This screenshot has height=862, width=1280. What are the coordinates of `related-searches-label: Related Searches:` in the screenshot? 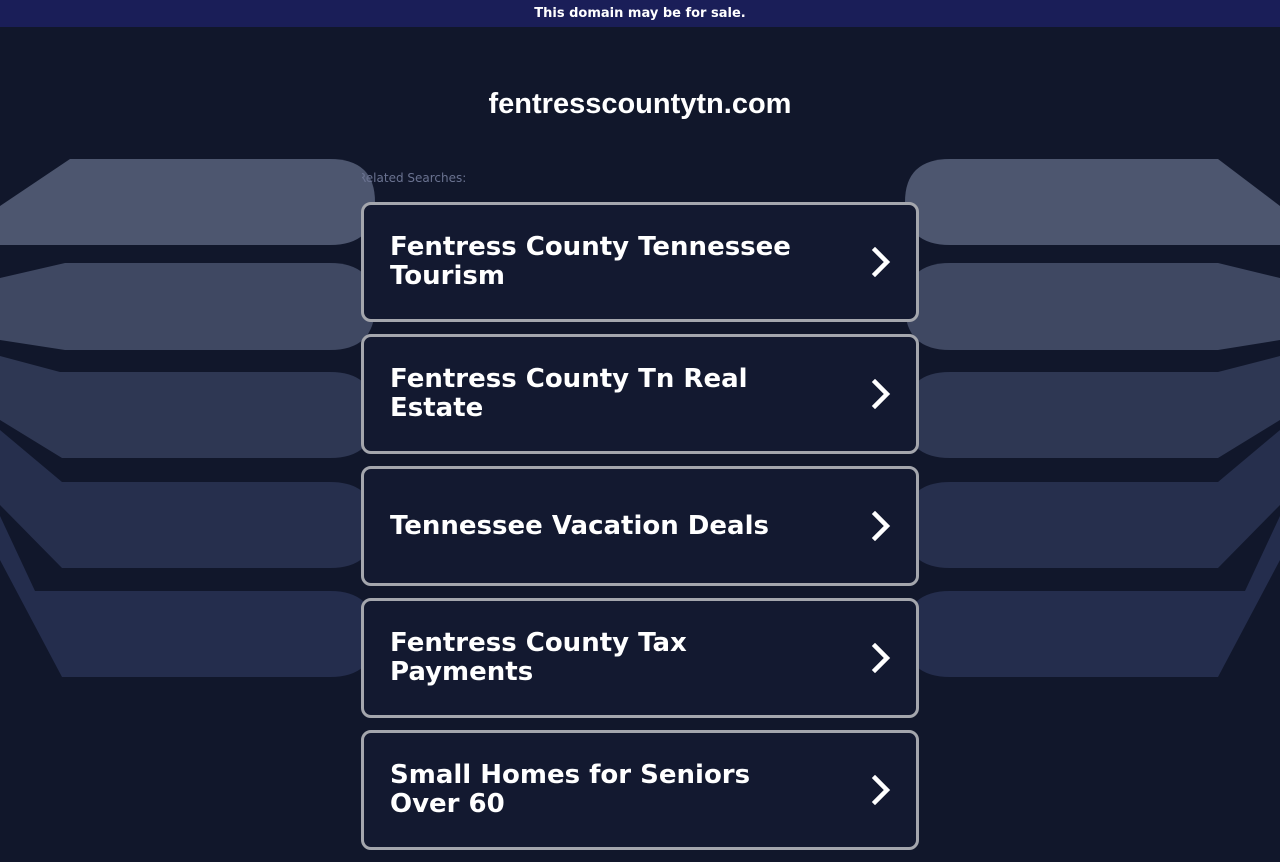 It's located at (414, 178).